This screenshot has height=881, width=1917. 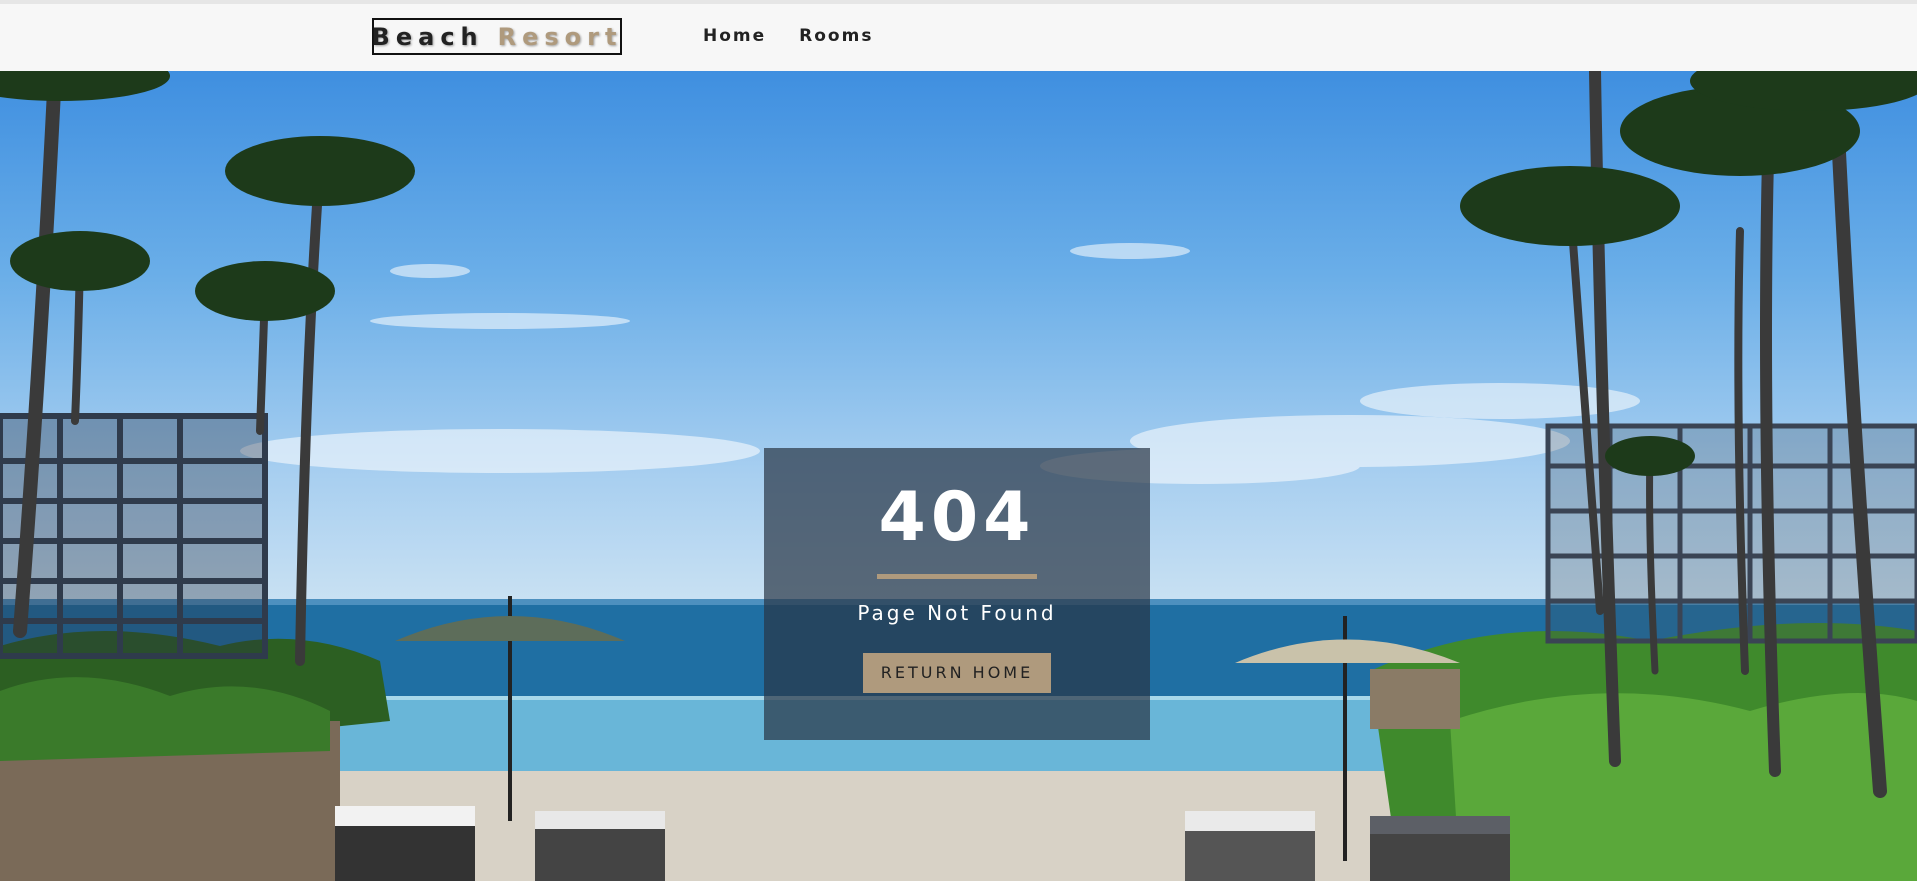 What do you see at coordinates (734, 36) in the screenshot?
I see `nav-link-home: Home` at bounding box center [734, 36].